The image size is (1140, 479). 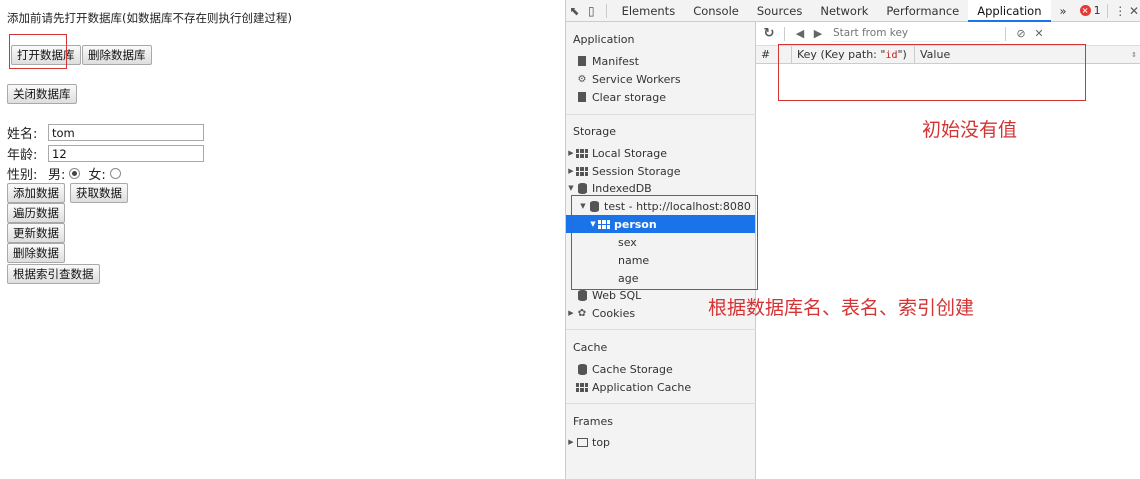 I want to click on age-row: 年龄:, so click(x=105, y=153).